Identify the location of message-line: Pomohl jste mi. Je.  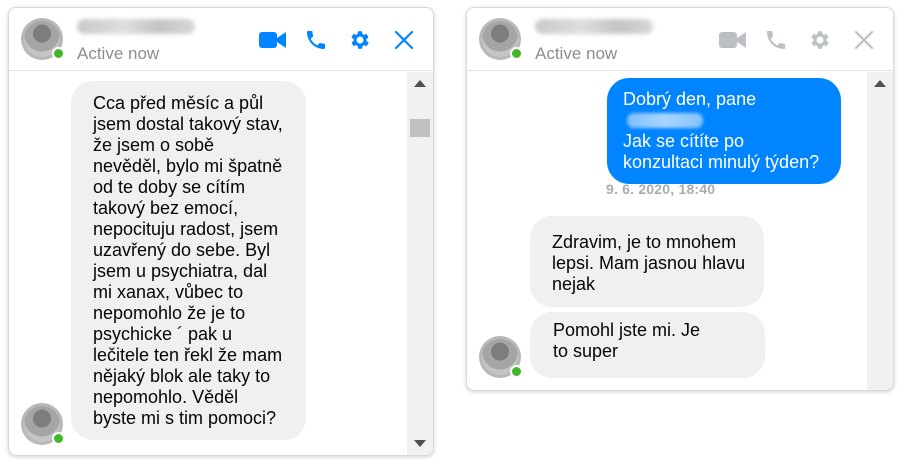
(627, 330).